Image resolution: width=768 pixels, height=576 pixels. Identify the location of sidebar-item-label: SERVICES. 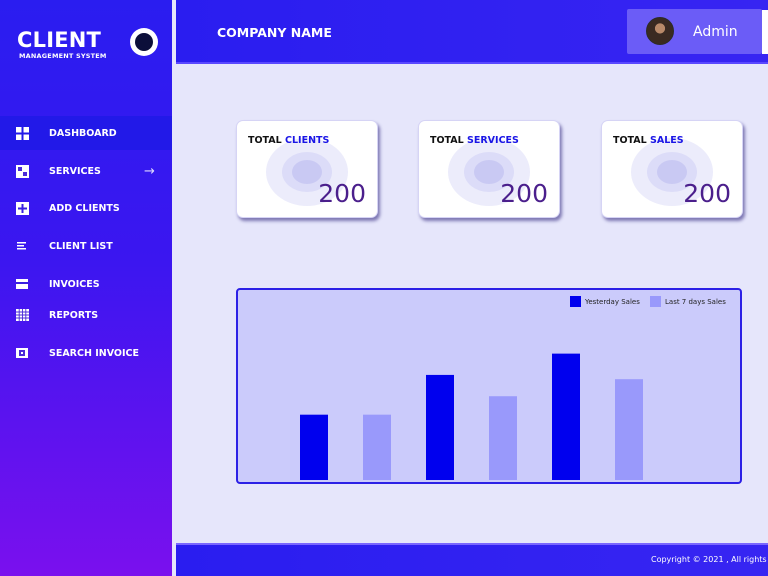
(75, 171).